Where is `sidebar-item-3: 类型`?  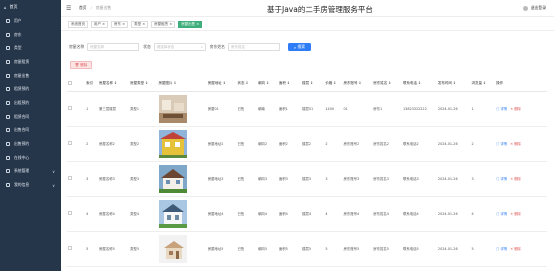 sidebar-item-3: 类型 is located at coordinates (30, 48).